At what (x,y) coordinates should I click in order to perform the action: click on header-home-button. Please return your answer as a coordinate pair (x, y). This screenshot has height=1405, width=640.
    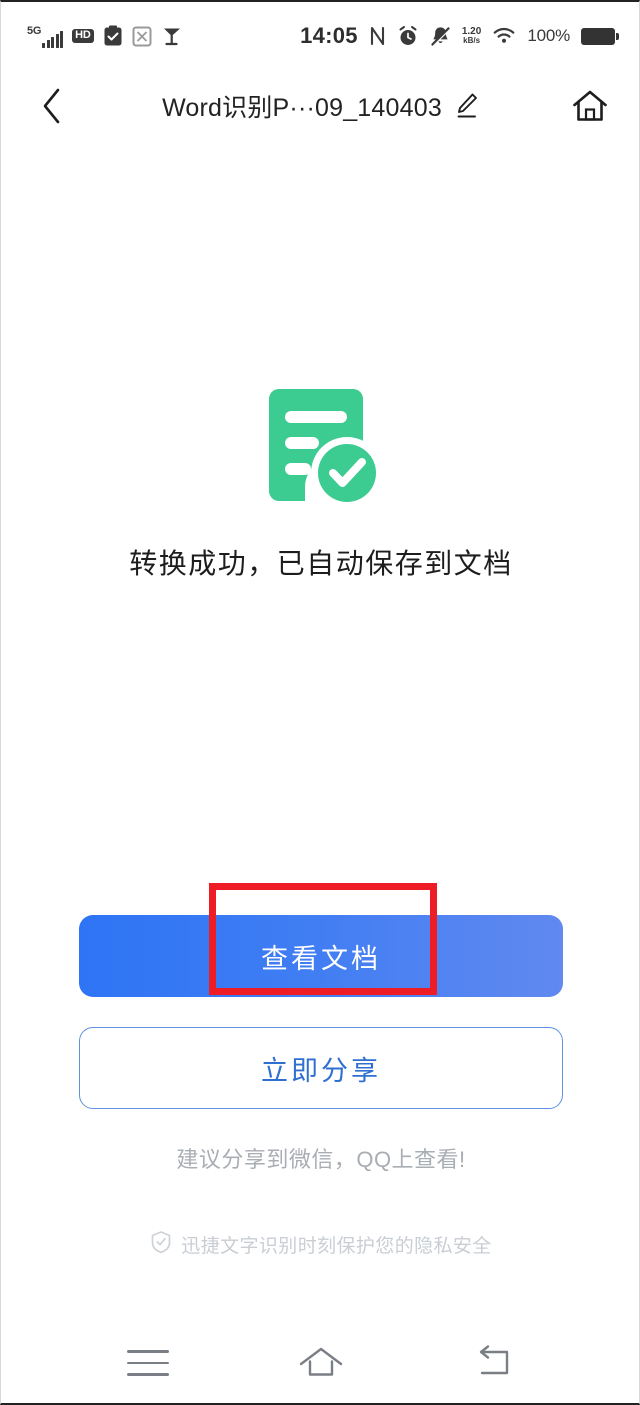
    Looking at the image, I should click on (590, 106).